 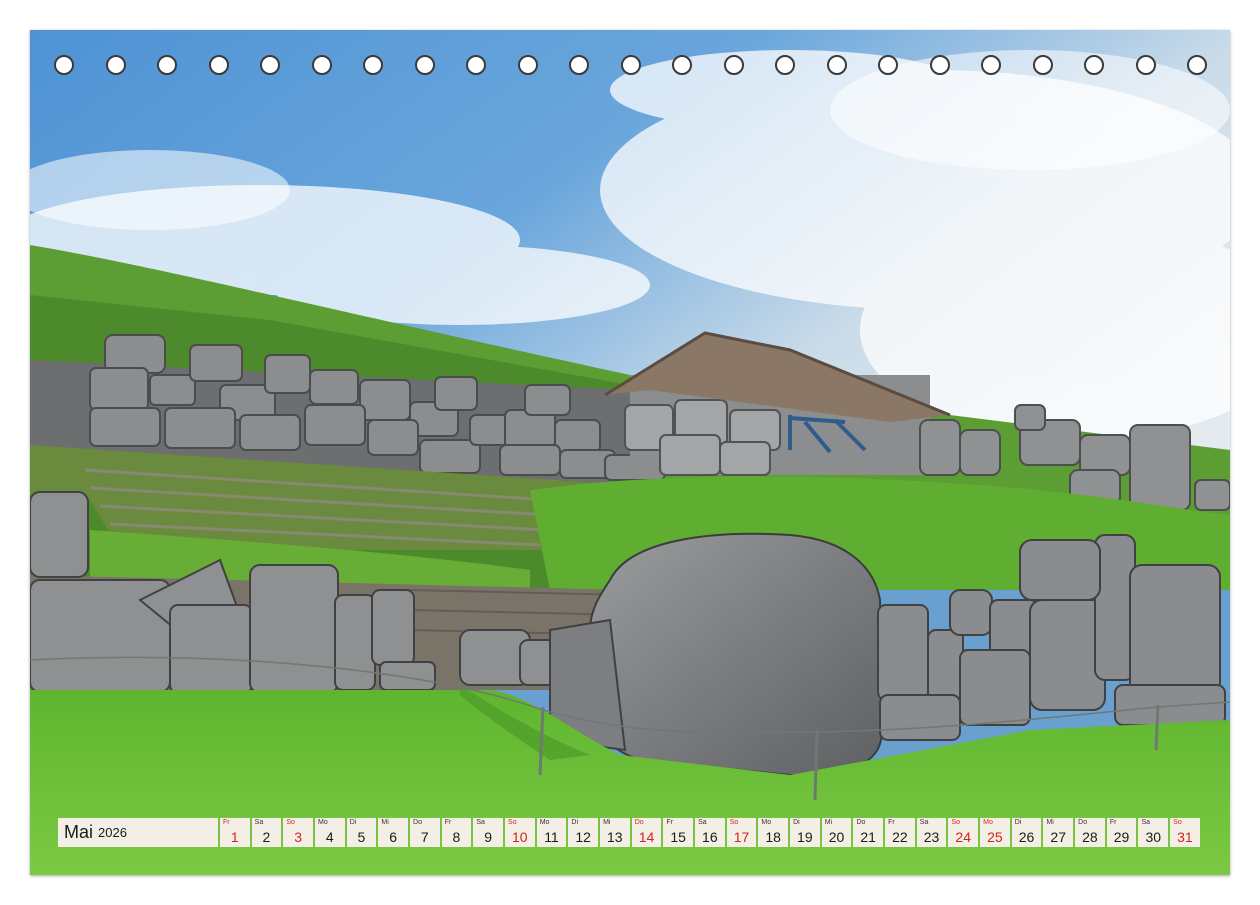 What do you see at coordinates (710, 837) in the screenshot?
I see `day-number: 16` at bounding box center [710, 837].